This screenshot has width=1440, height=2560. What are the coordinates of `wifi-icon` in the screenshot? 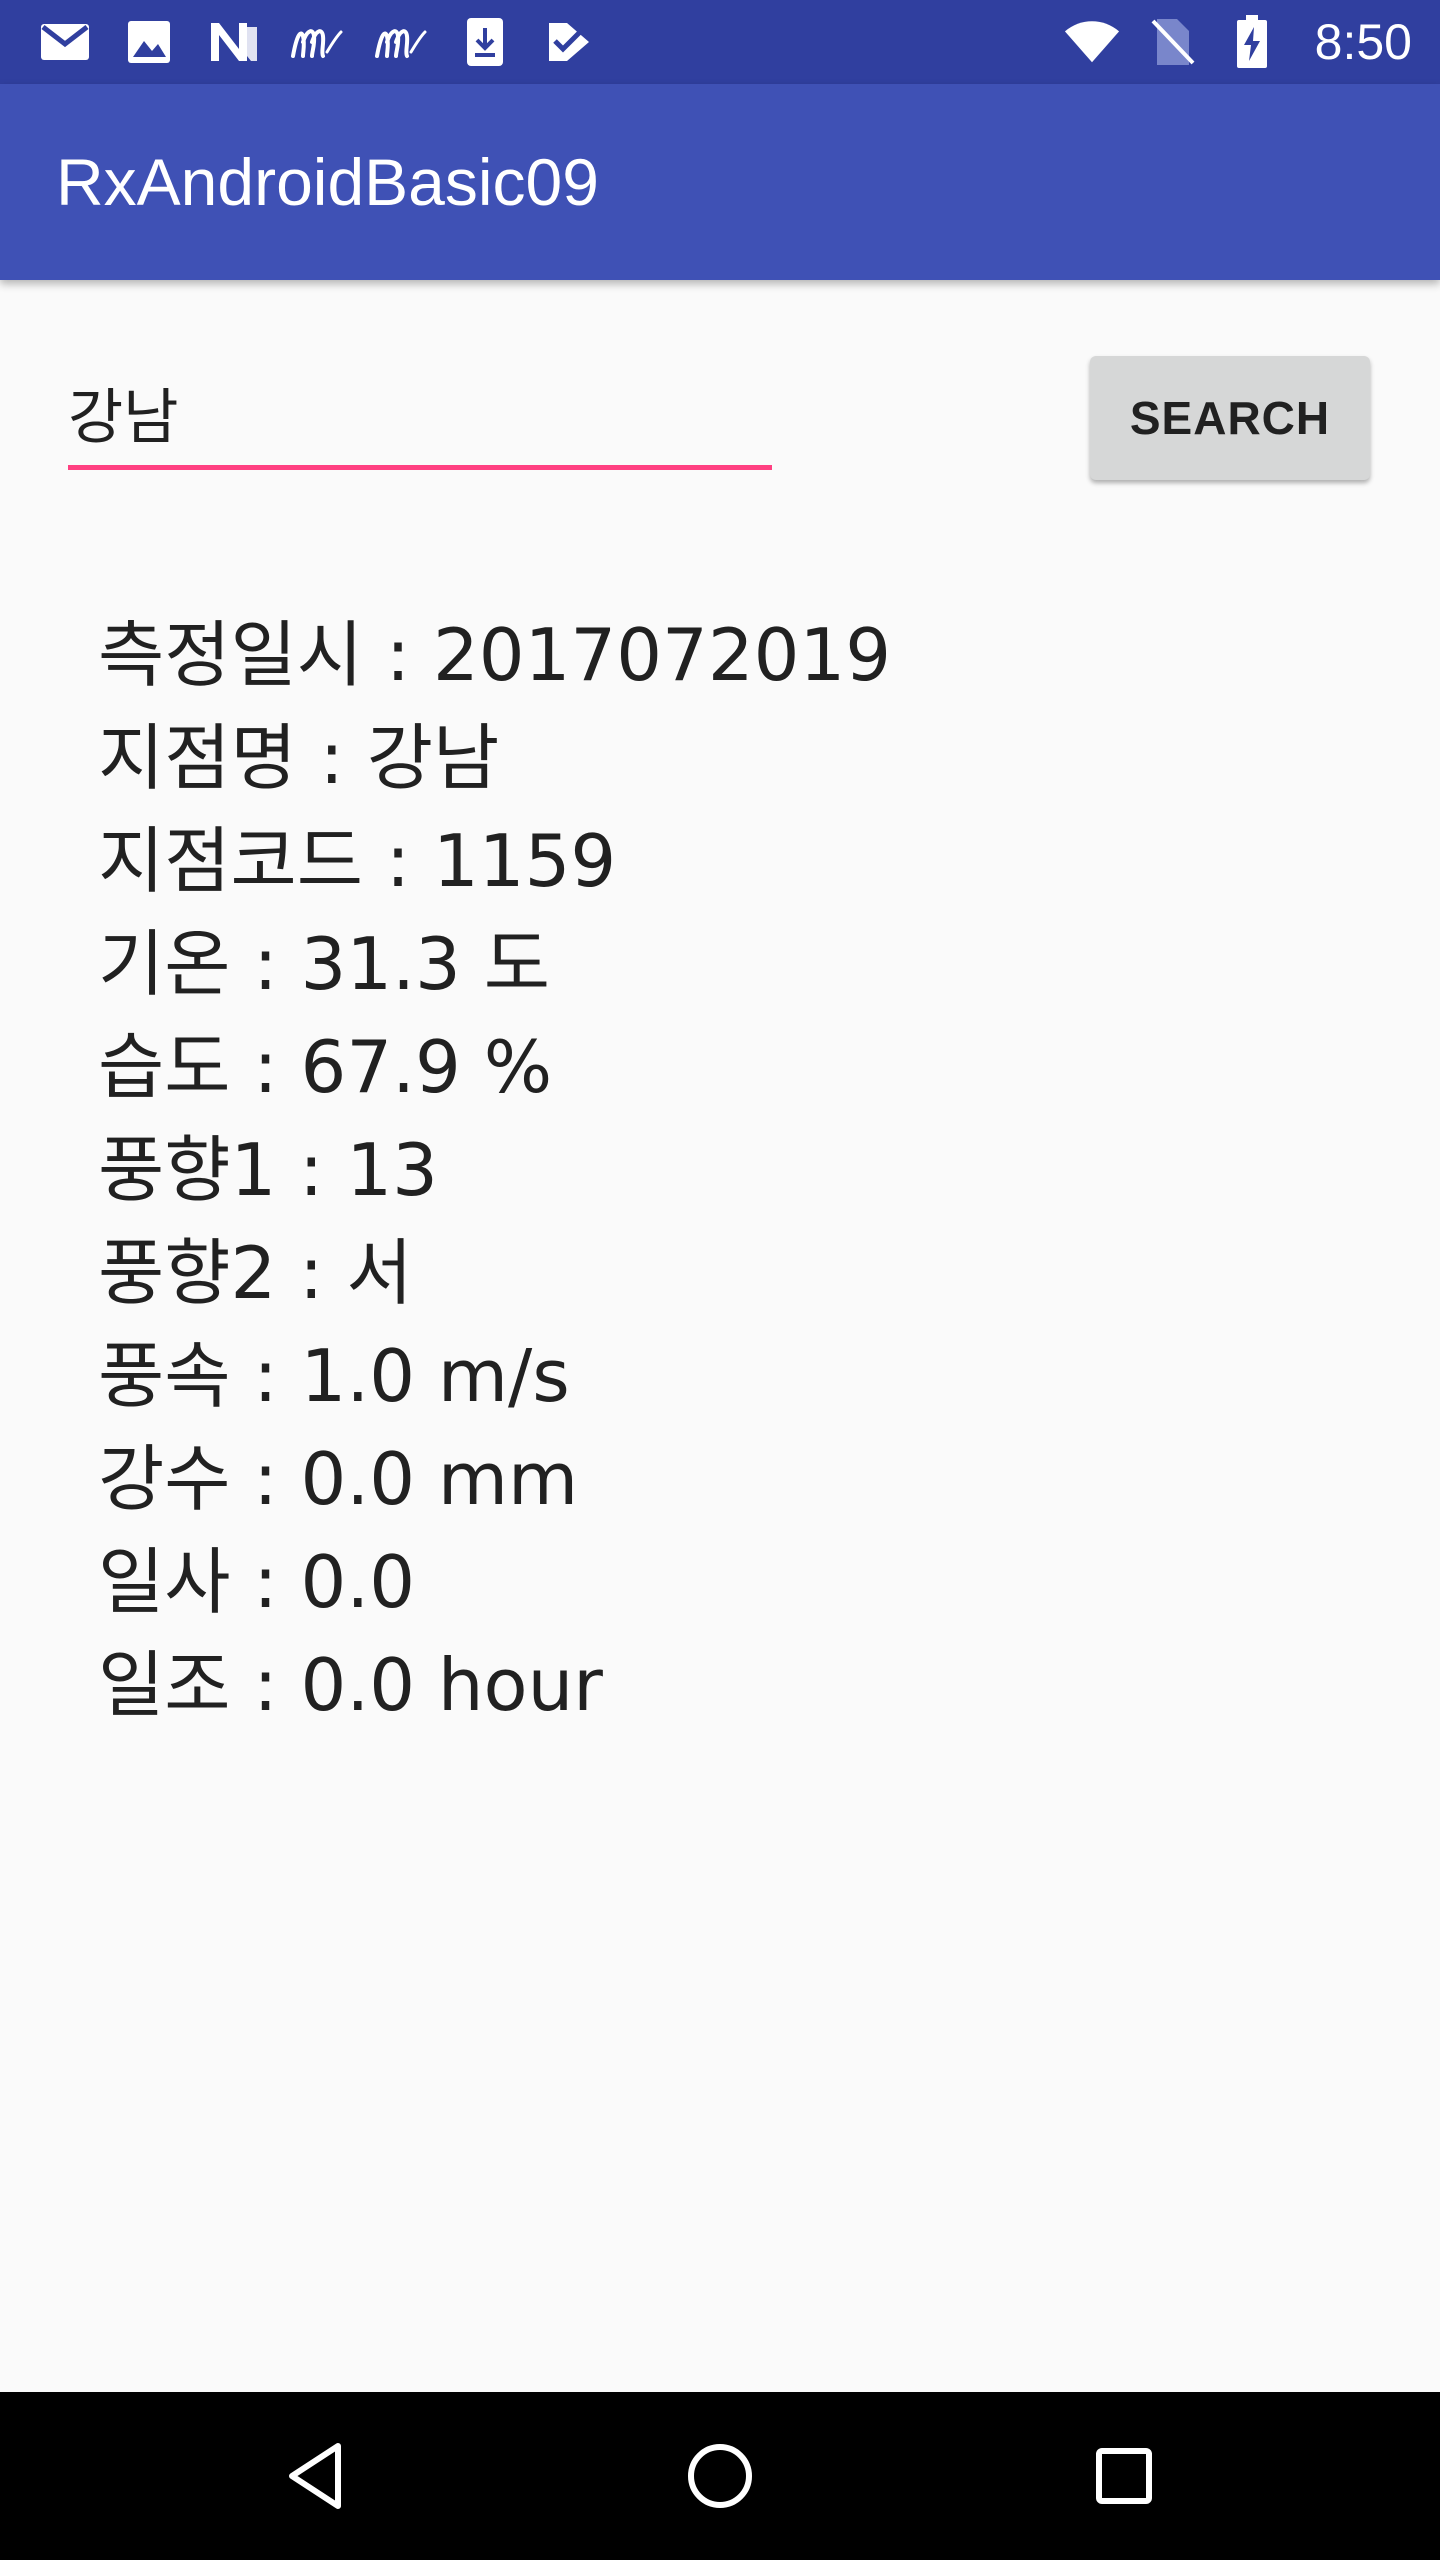 It's located at (1092, 42).